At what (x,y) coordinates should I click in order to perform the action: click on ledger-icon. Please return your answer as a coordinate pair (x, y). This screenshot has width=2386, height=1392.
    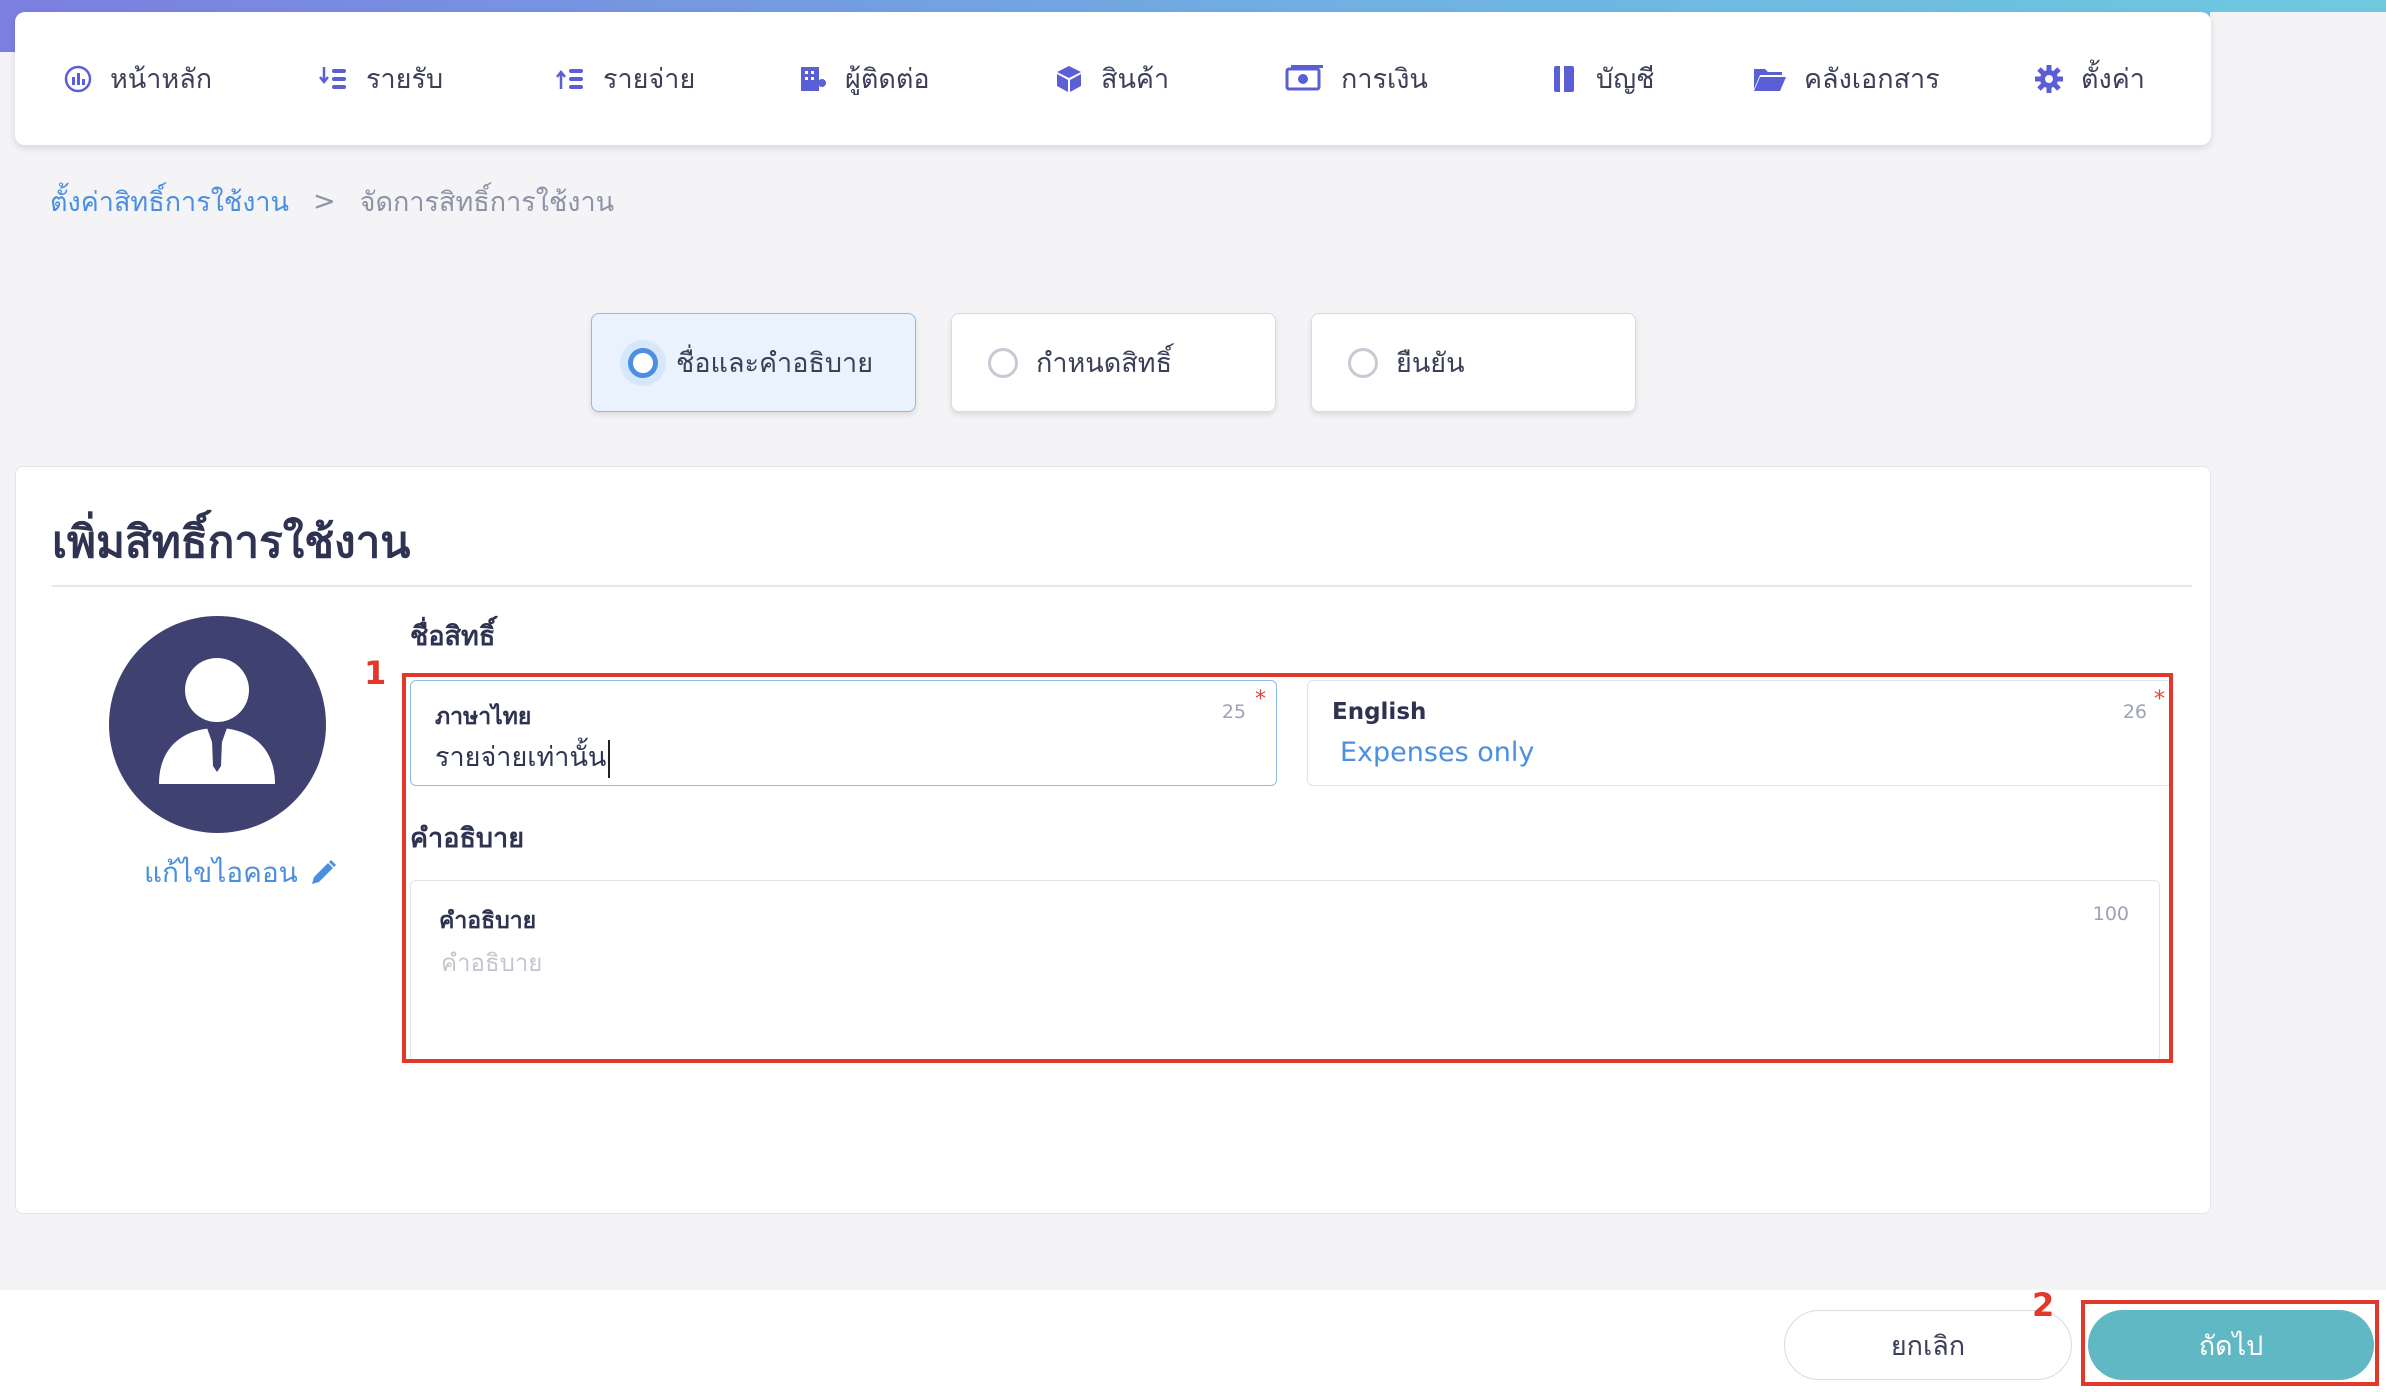
    Looking at the image, I should click on (1564, 79).